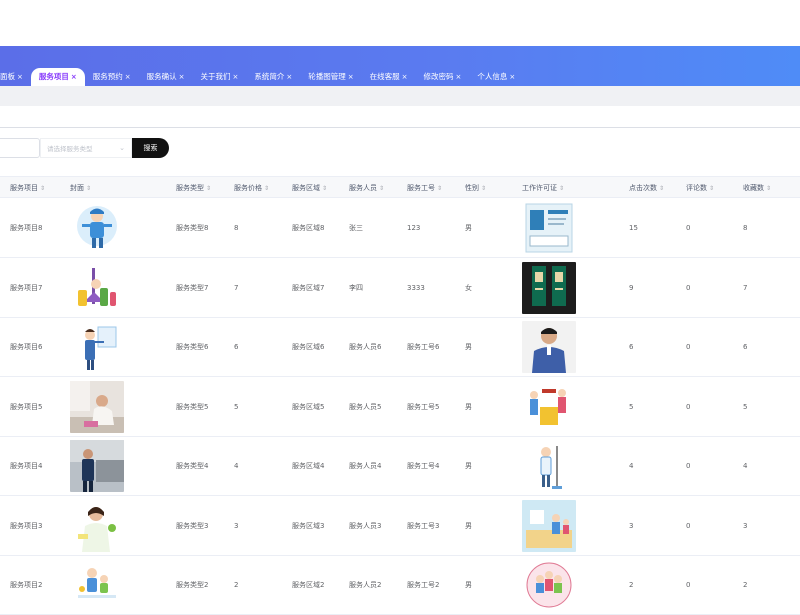  Describe the element at coordinates (161, 76) in the screenshot. I see `tab-label: 服务确认` at that location.